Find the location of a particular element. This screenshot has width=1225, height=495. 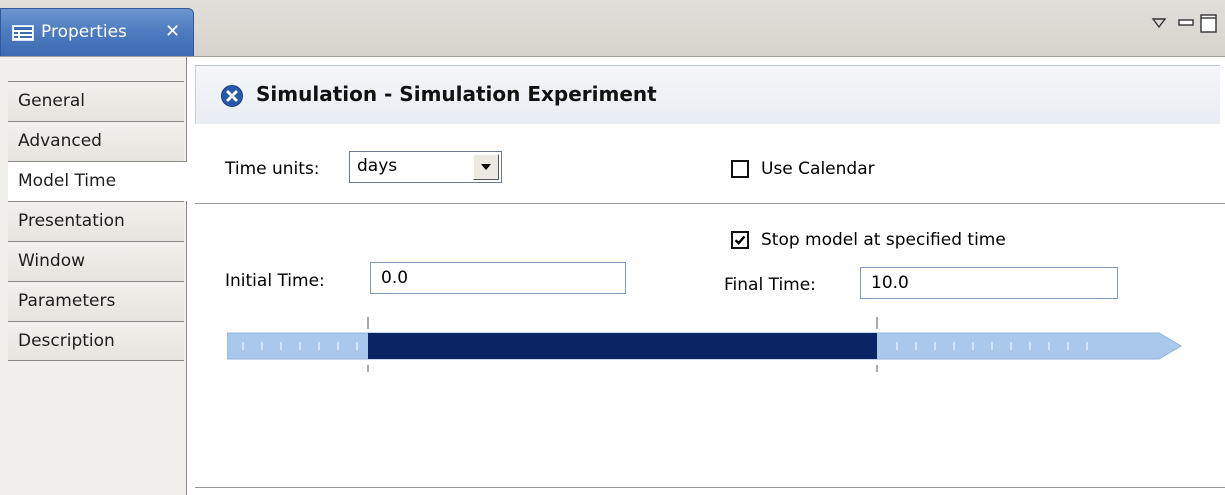

tab-general: General is located at coordinates (96, 101).